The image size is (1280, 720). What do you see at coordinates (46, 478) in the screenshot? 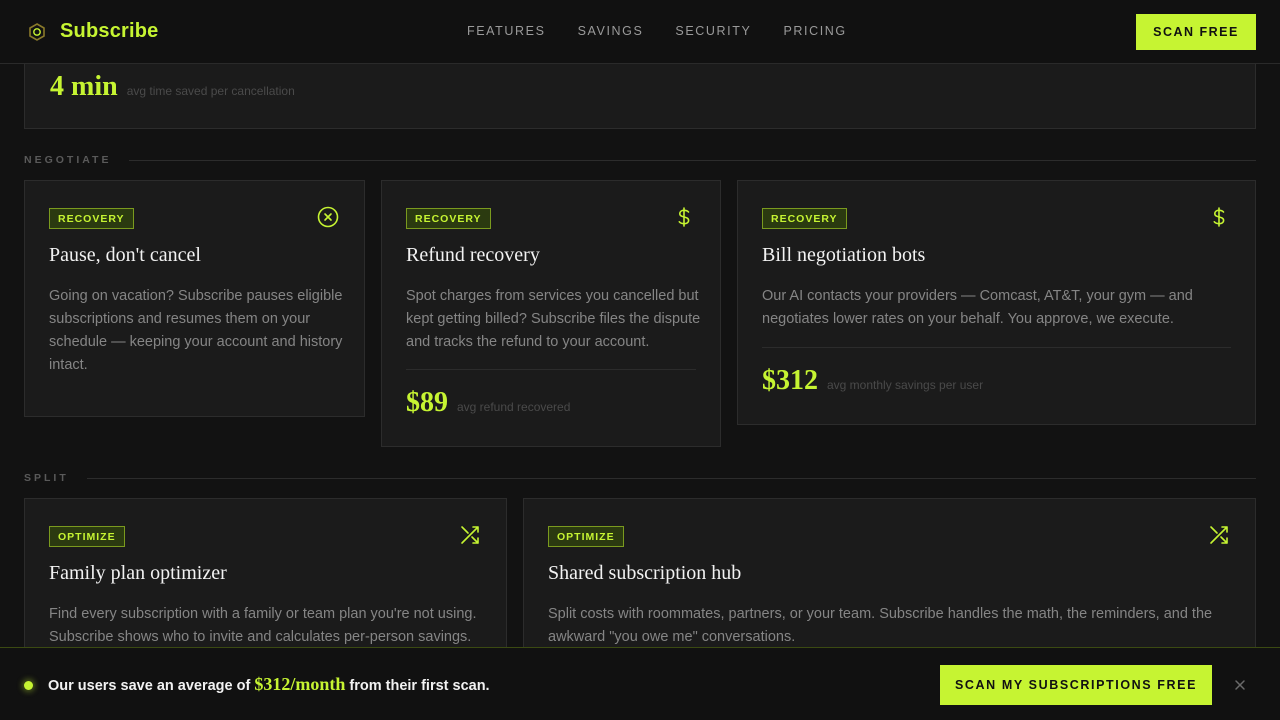
I see `section-label: SPLIT` at bounding box center [46, 478].